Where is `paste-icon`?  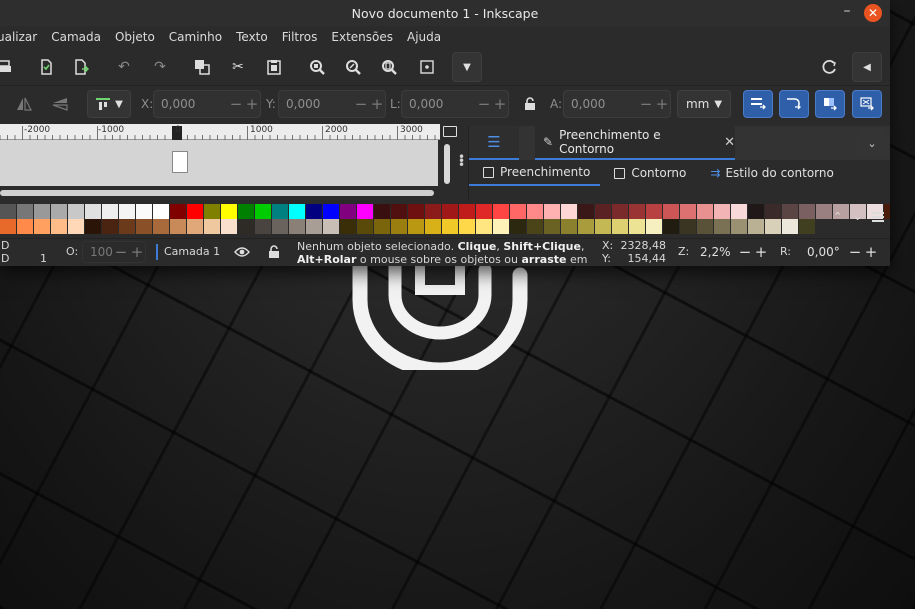 paste-icon is located at coordinates (274, 67).